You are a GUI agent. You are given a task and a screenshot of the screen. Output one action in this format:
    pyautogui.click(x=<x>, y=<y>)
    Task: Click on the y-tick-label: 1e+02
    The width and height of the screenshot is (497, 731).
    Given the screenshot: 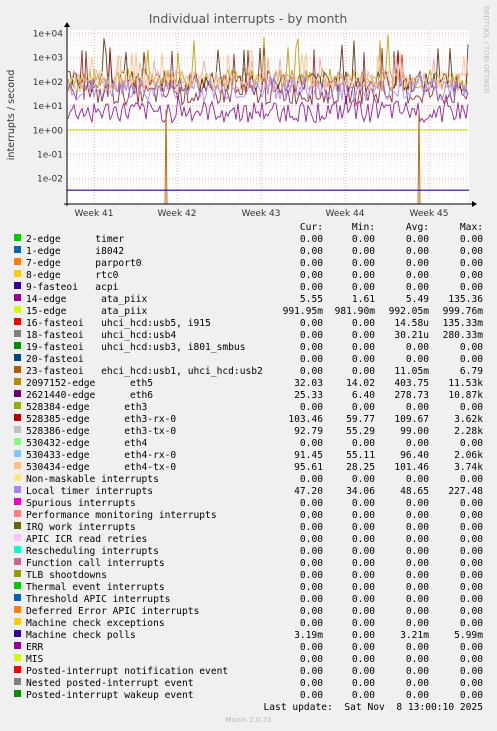 What is the action you would take?
    pyautogui.click(x=48, y=83)
    